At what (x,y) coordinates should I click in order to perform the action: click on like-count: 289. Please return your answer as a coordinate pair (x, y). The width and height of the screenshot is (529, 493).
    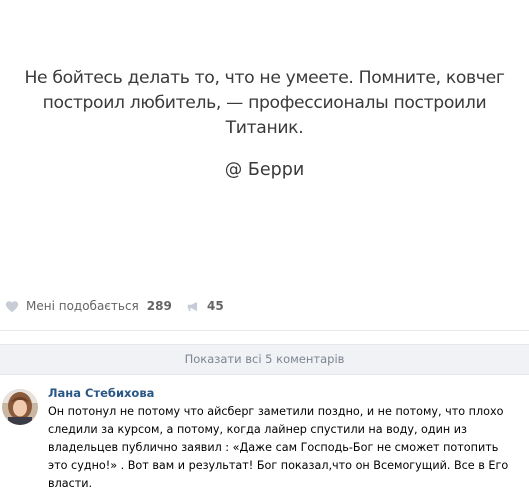
    Looking at the image, I should click on (159, 306).